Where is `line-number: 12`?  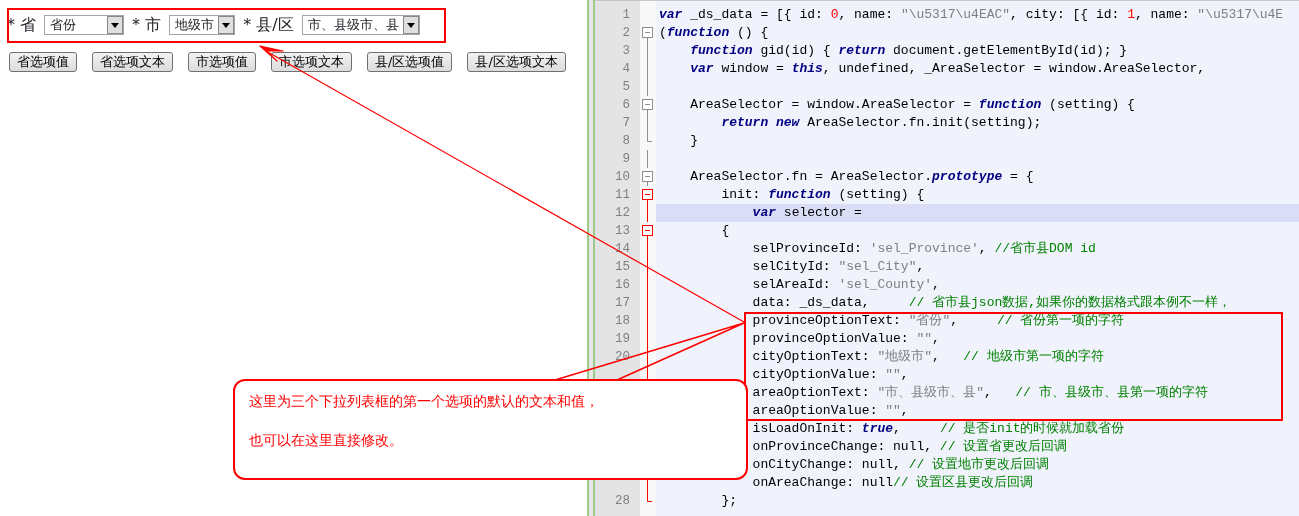
line-number: 12 is located at coordinates (622, 213).